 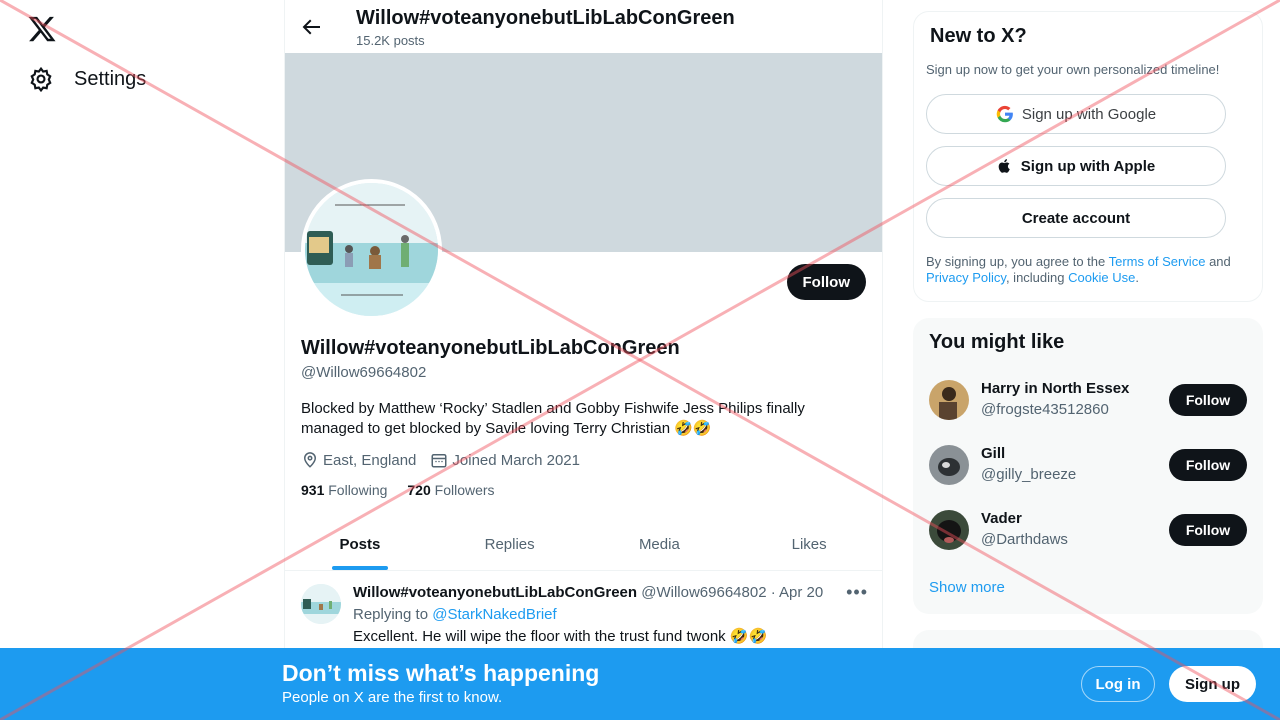 What do you see at coordinates (41, 79) in the screenshot?
I see `gear-icon` at bounding box center [41, 79].